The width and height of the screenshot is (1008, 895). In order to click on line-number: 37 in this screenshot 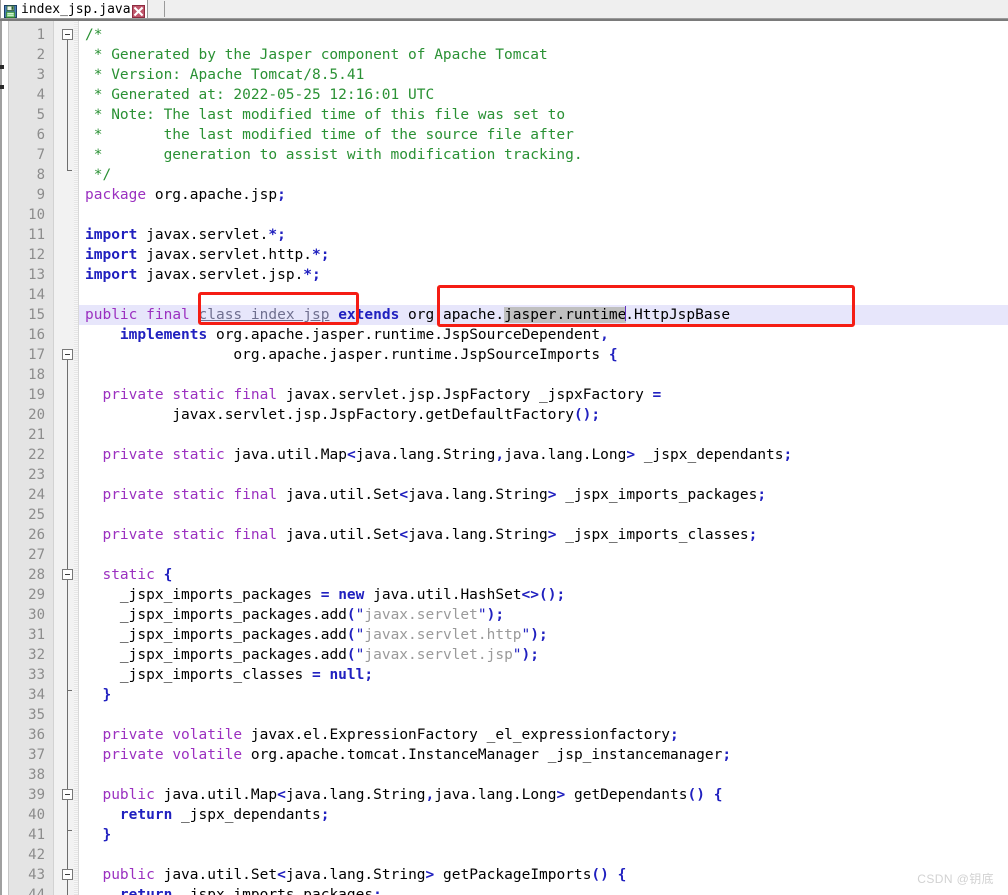, I will do `click(36, 755)`.